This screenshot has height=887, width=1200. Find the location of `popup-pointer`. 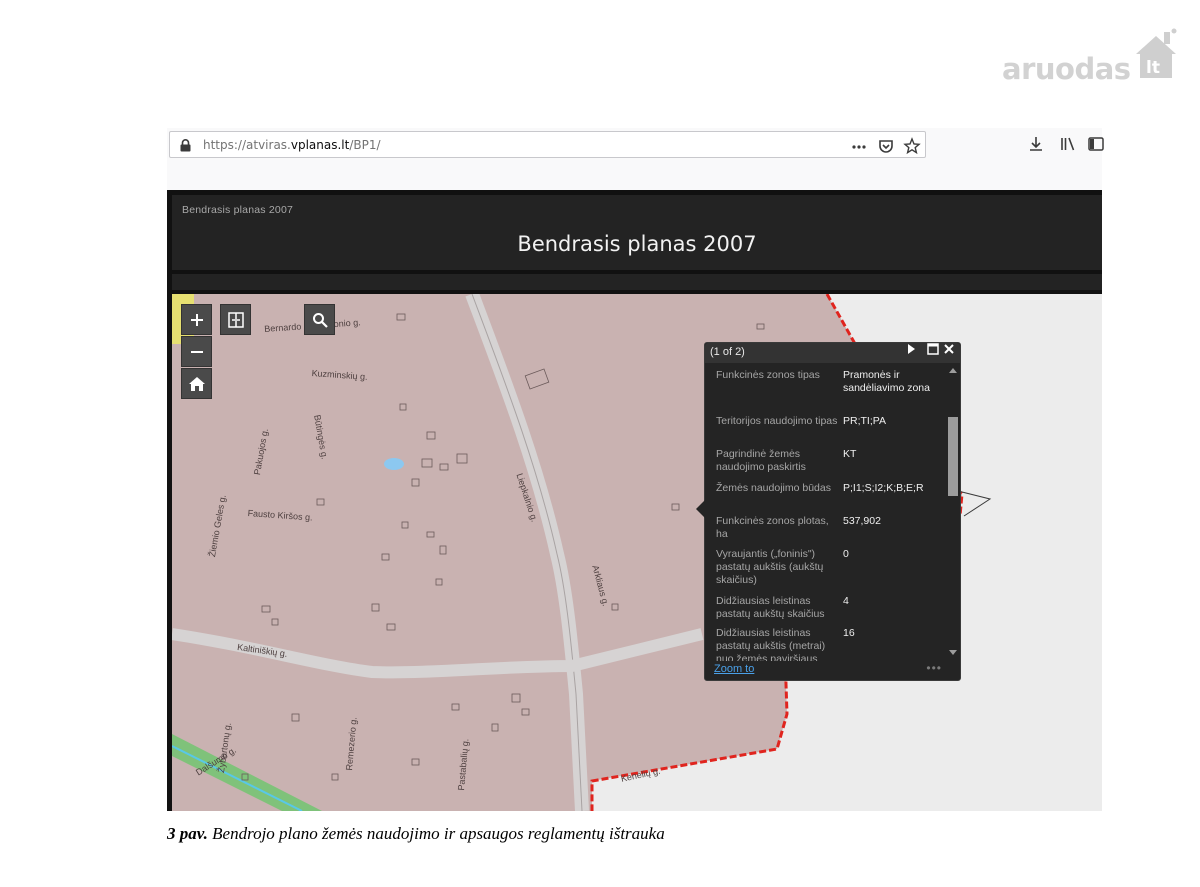

popup-pointer is located at coordinates (700, 509).